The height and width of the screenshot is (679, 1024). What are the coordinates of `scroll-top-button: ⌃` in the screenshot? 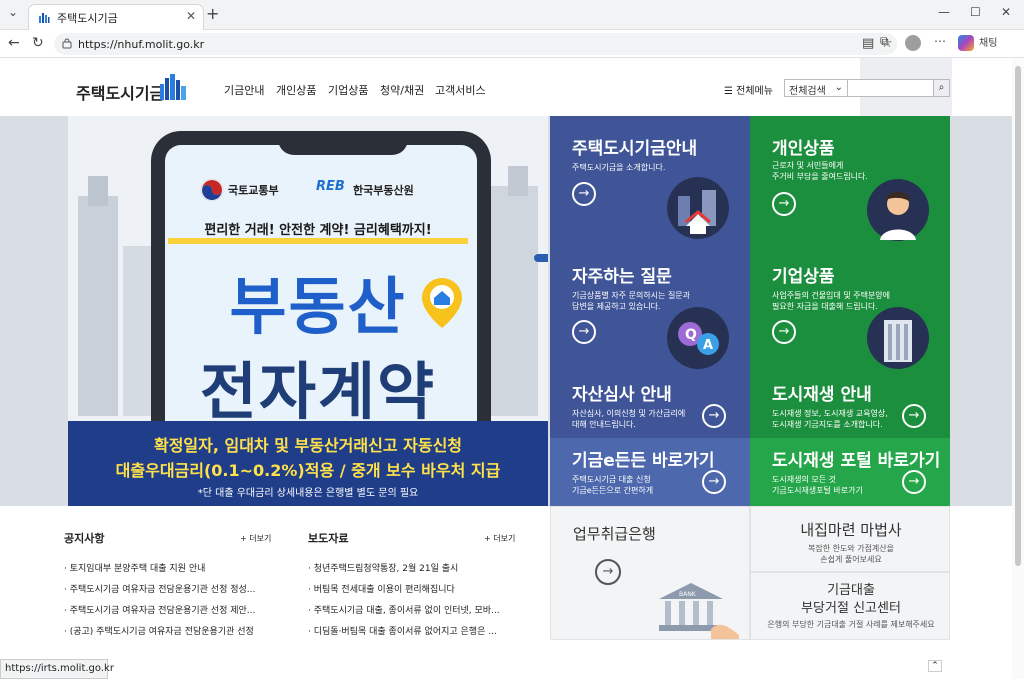 It's located at (935, 666).